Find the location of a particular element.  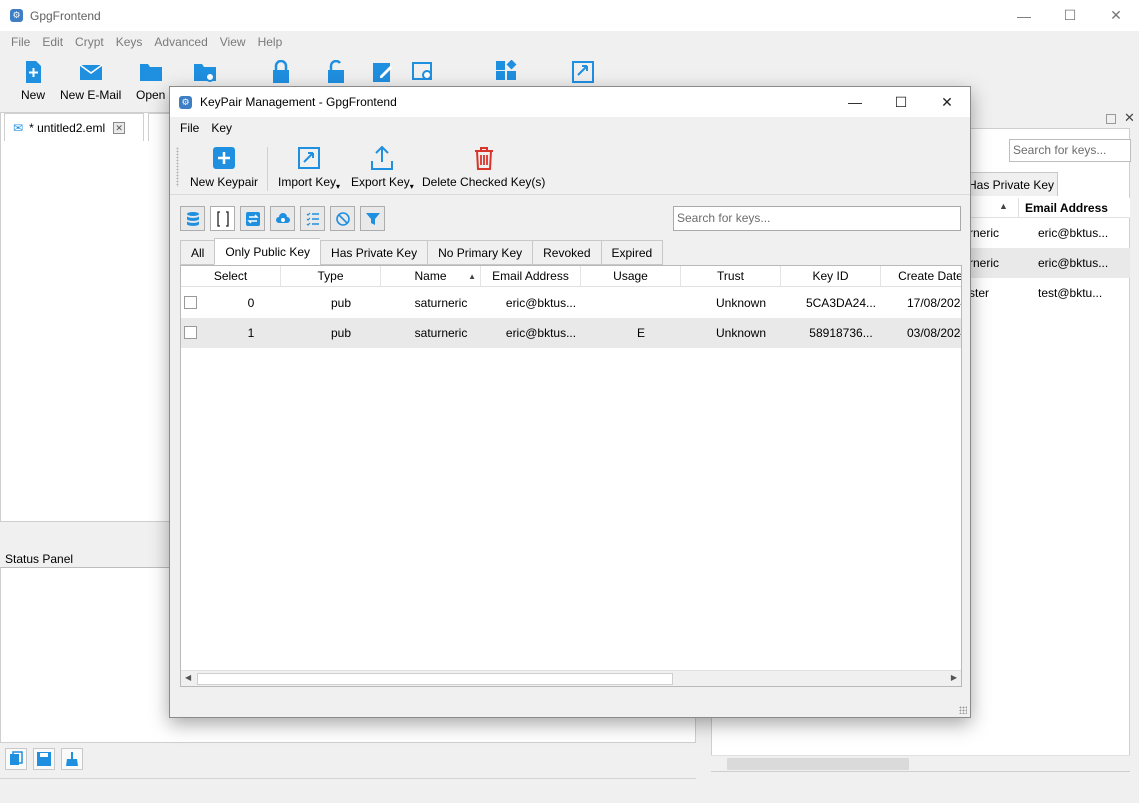

delete-checked-keys-button: Delete Checked Key(s) is located at coordinates (483, 167).